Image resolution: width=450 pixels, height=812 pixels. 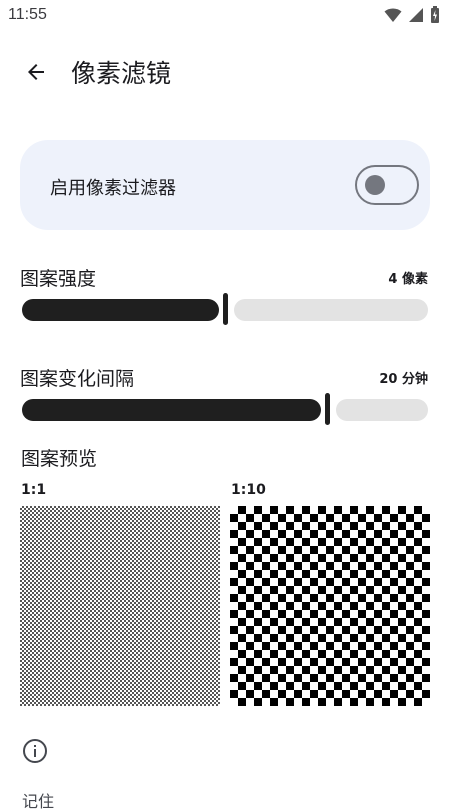 What do you see at coordinates (121, 73) in the screenshot?
I see `page-title: 像素滤镜` at bounding box center [121, 73].